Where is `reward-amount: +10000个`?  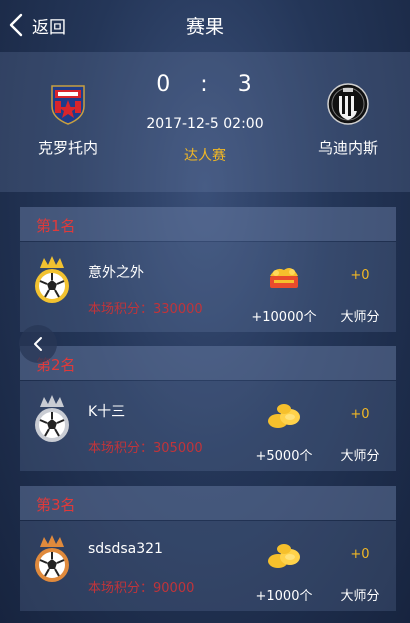 reward-amount: +10000个 is located at coordinates (284, 317).